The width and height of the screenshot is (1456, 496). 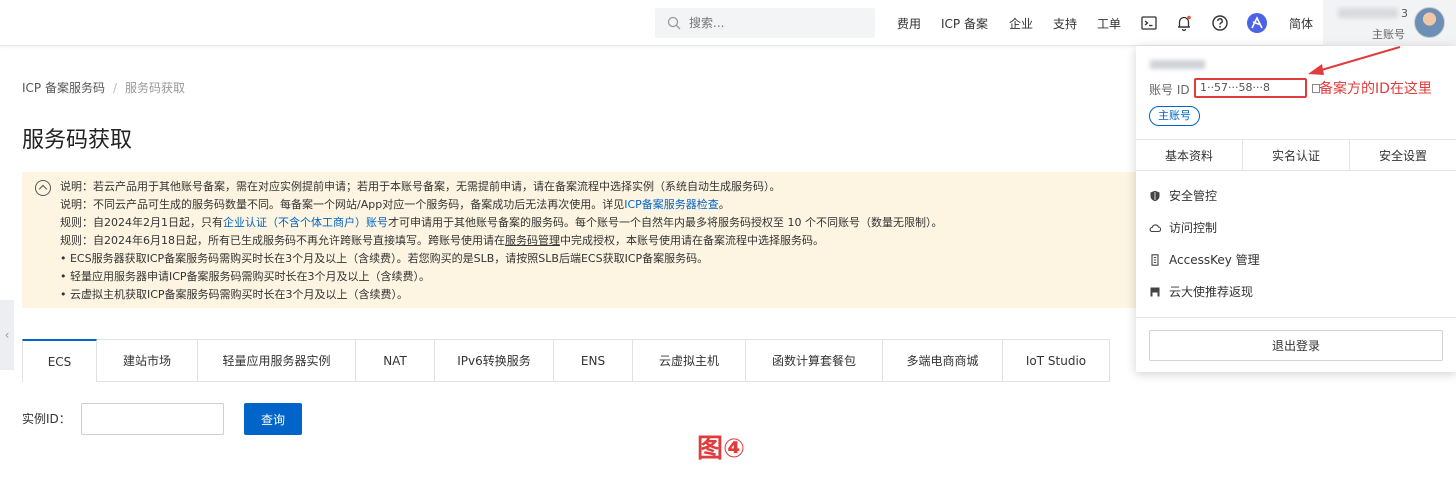 What do you see at coordinates (1065, 23) in the screenshot?
I see `nav-support: 支持` at bounding box center [1065, 23].